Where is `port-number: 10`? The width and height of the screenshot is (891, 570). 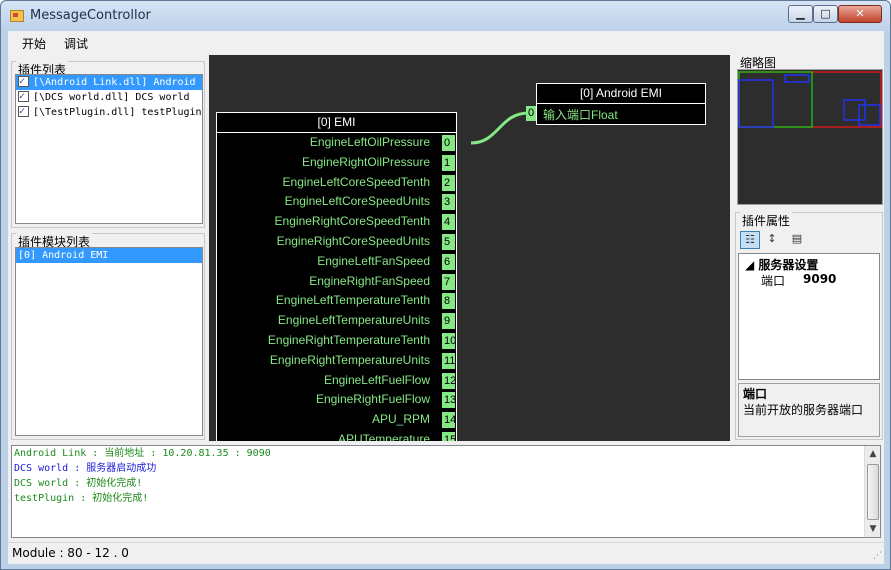 port-number: 10 is located at coordinates (449, 340).